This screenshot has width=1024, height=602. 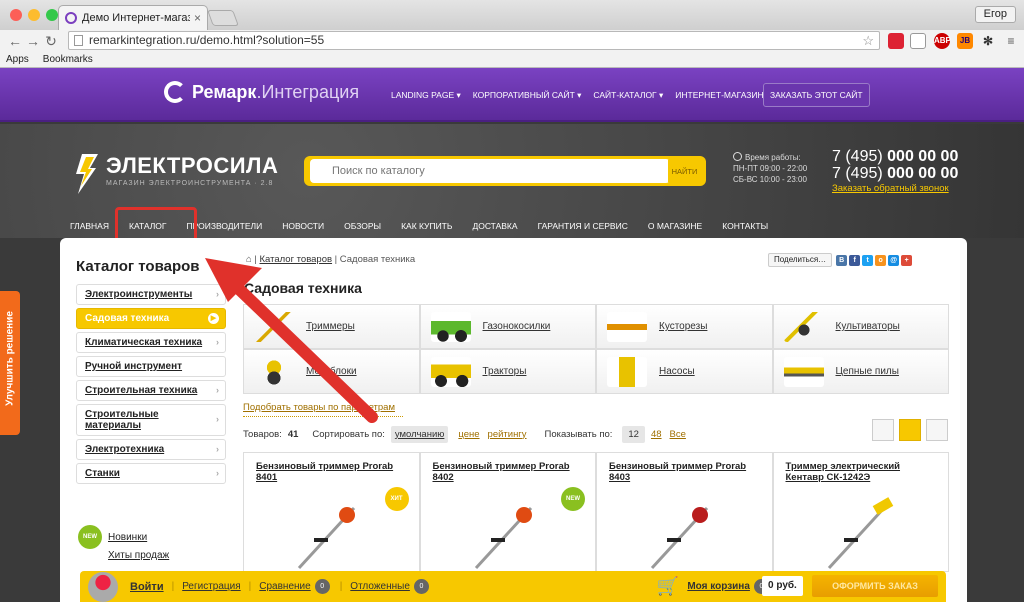 What do you see at coordinates (17, 59) in the screenshot?
I see `apps-bookmark: Apps` at bounding box center [17, 59].